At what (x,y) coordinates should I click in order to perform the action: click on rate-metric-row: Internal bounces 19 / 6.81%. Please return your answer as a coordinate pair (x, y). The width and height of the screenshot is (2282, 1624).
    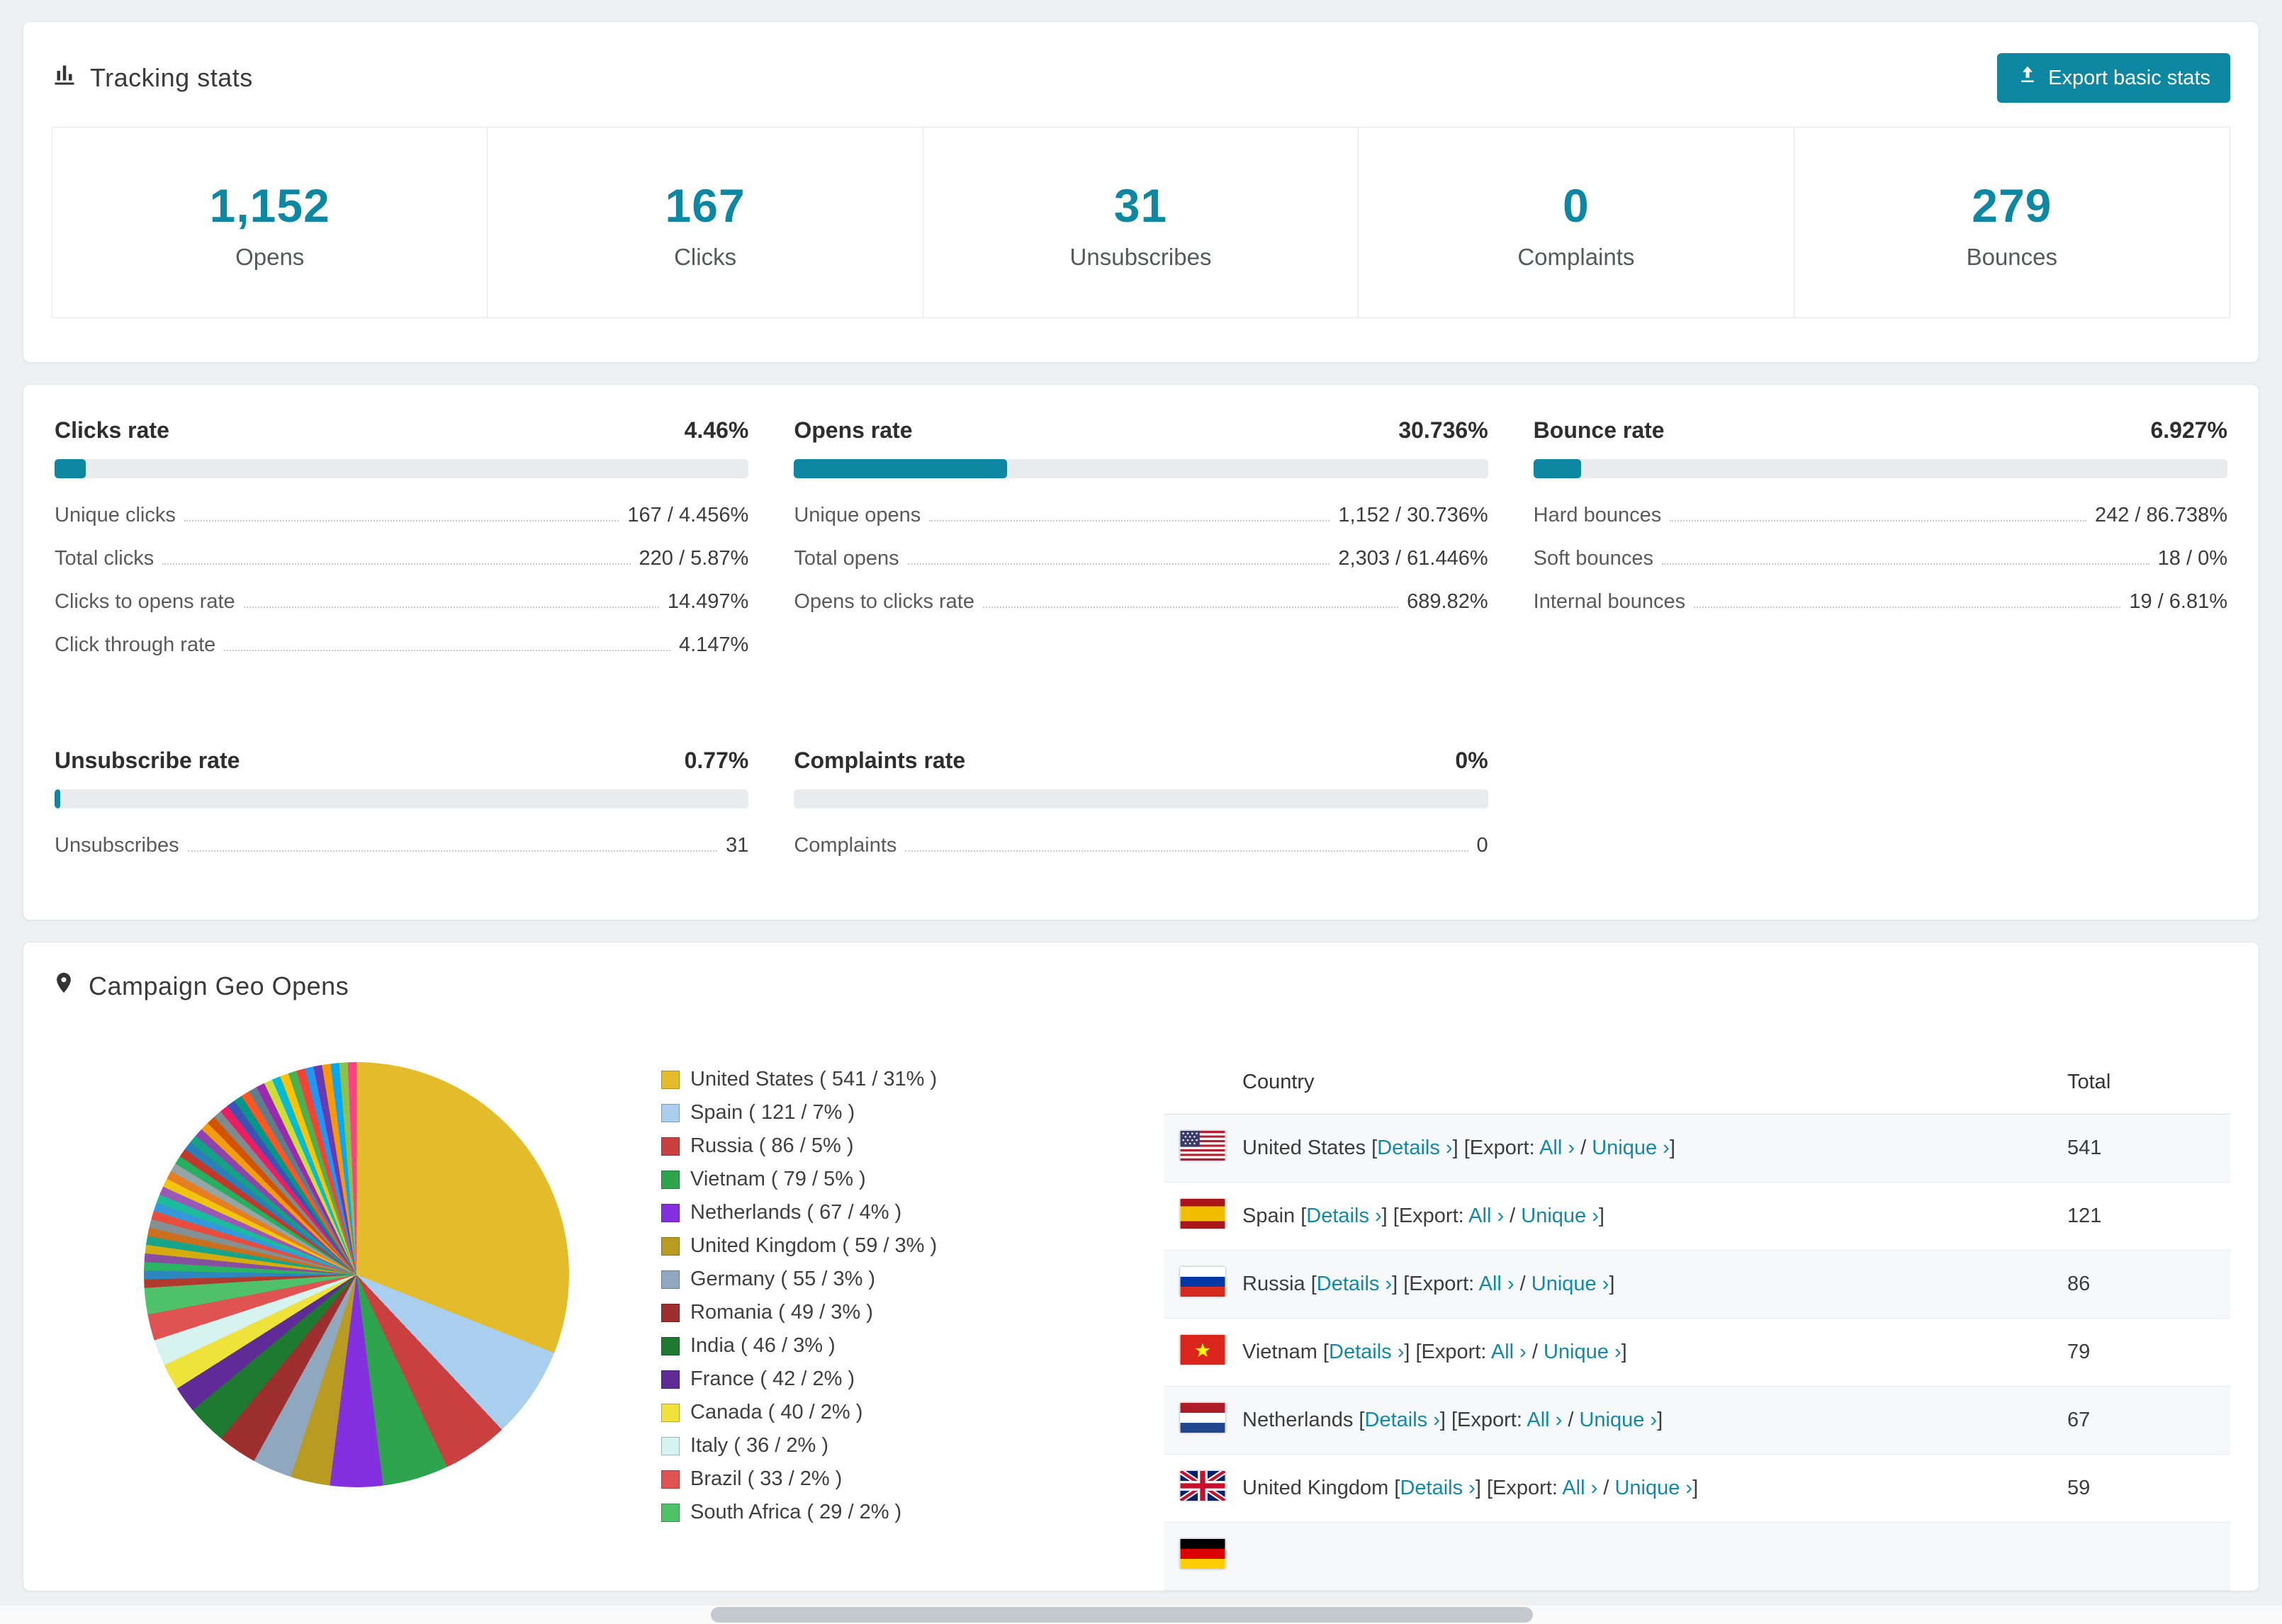
    Looking at the image, I should click on (1881, 602).